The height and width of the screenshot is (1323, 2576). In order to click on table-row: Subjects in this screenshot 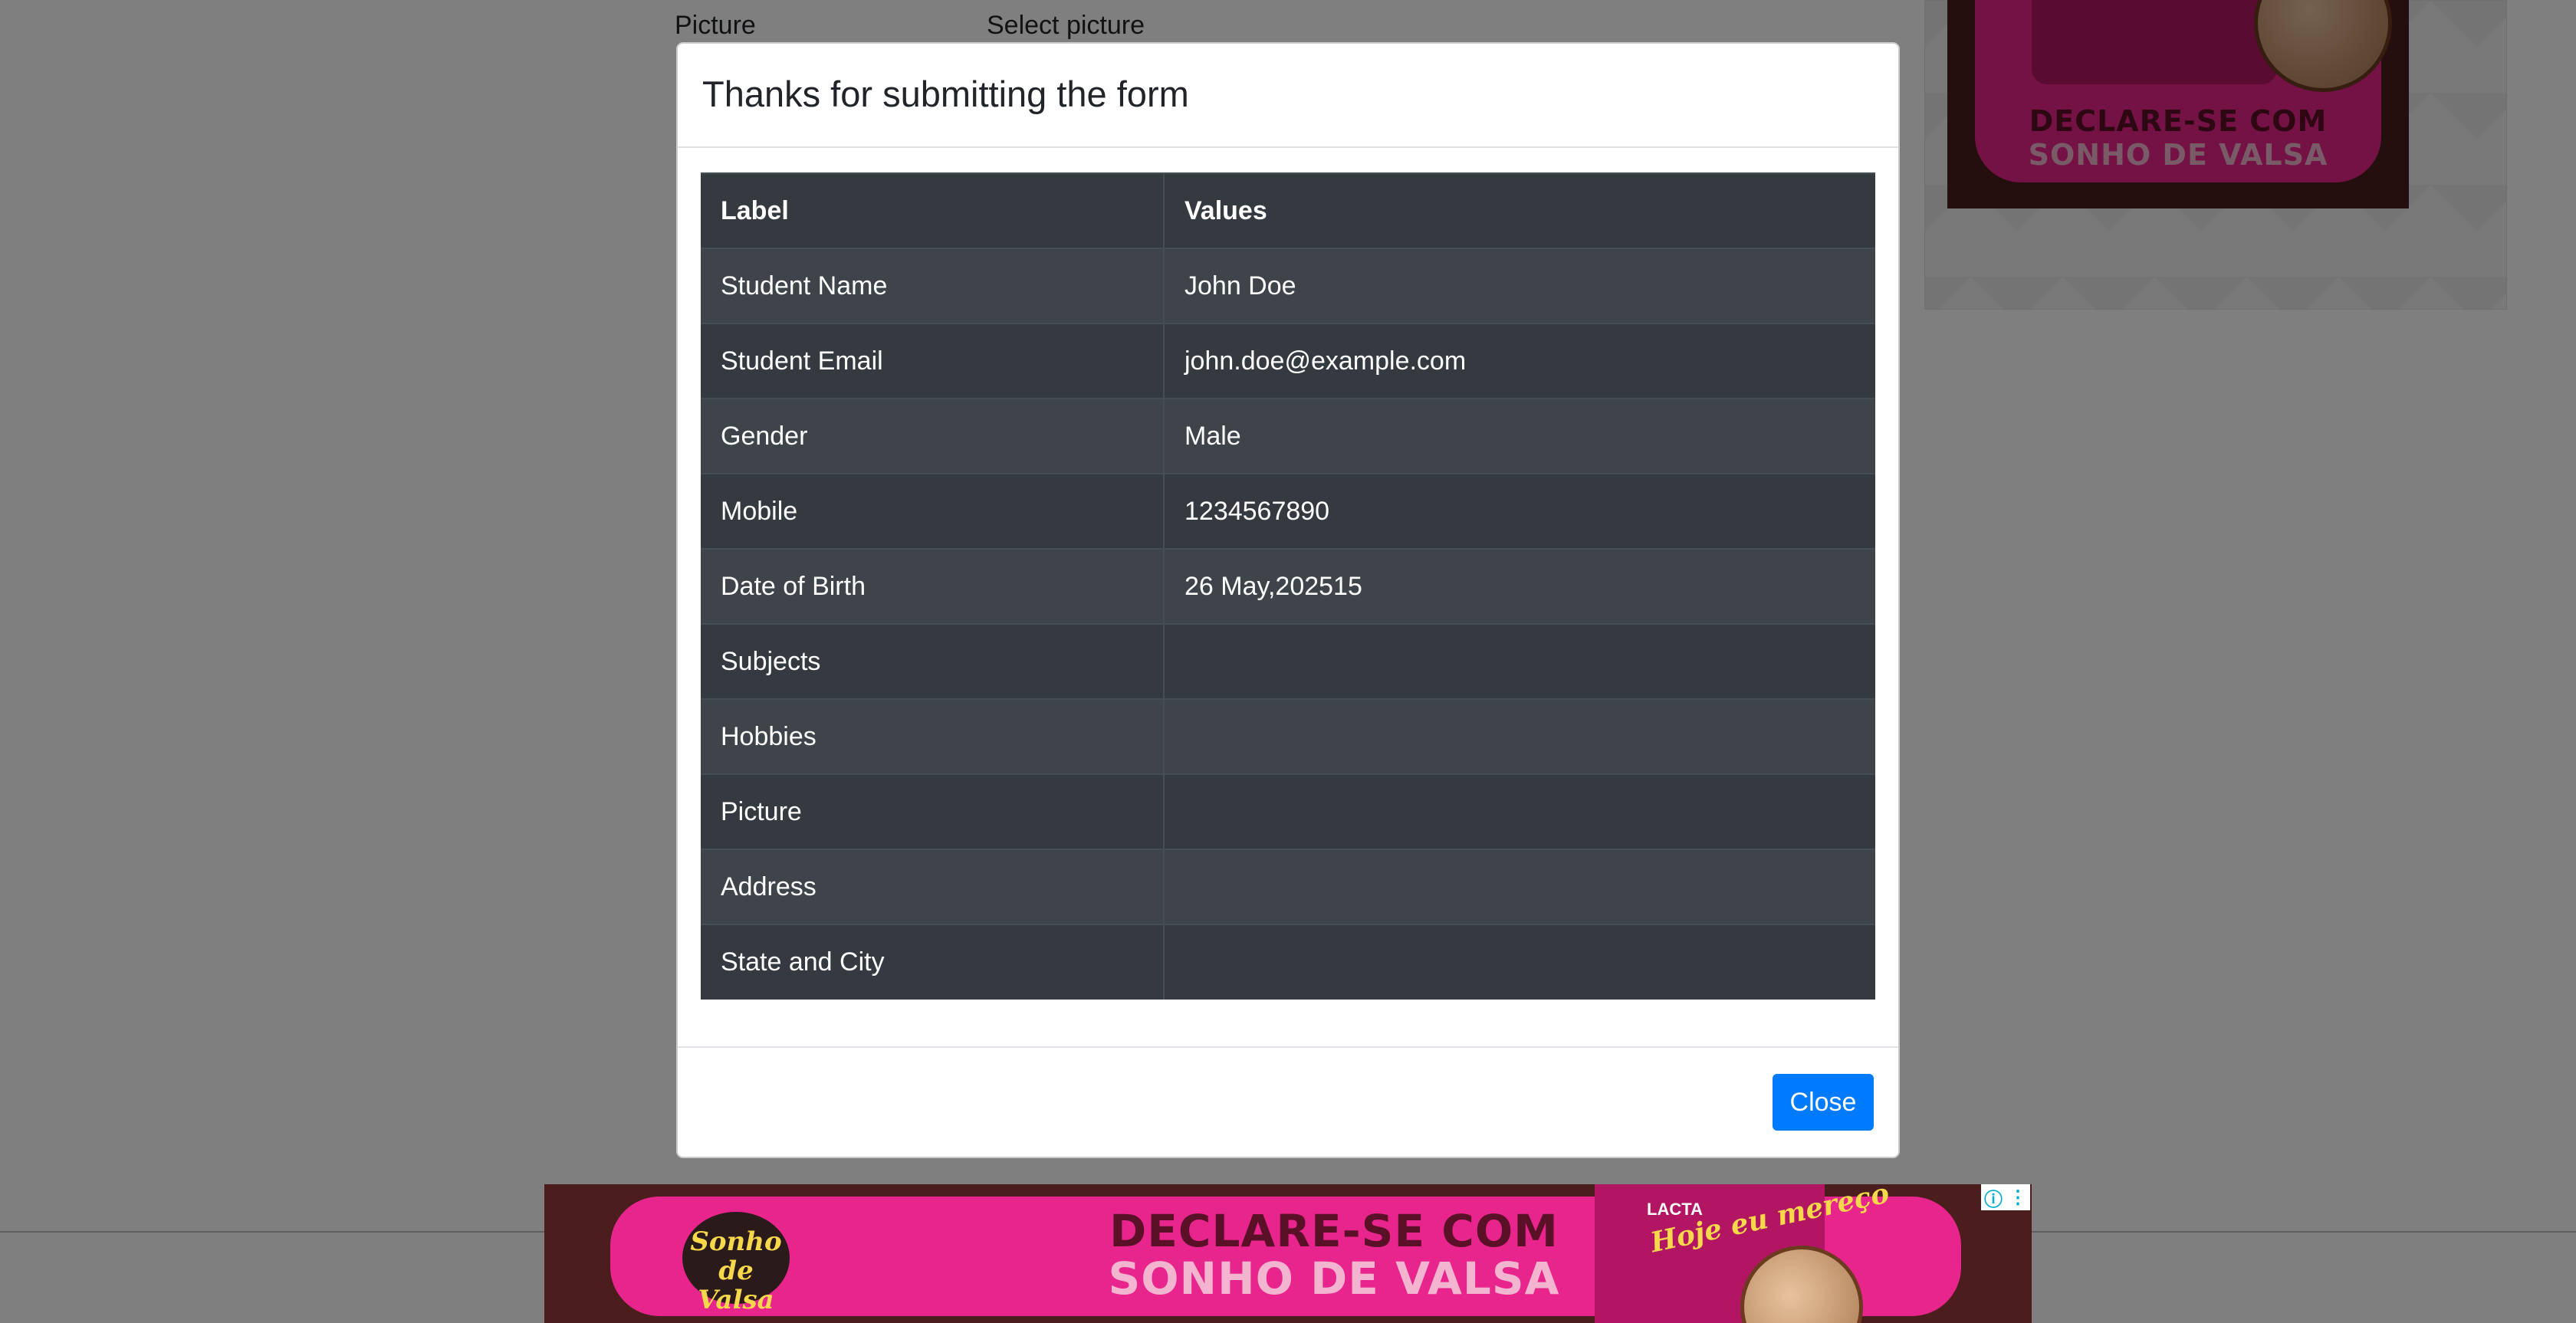, I will do `click(1288, 661)`.